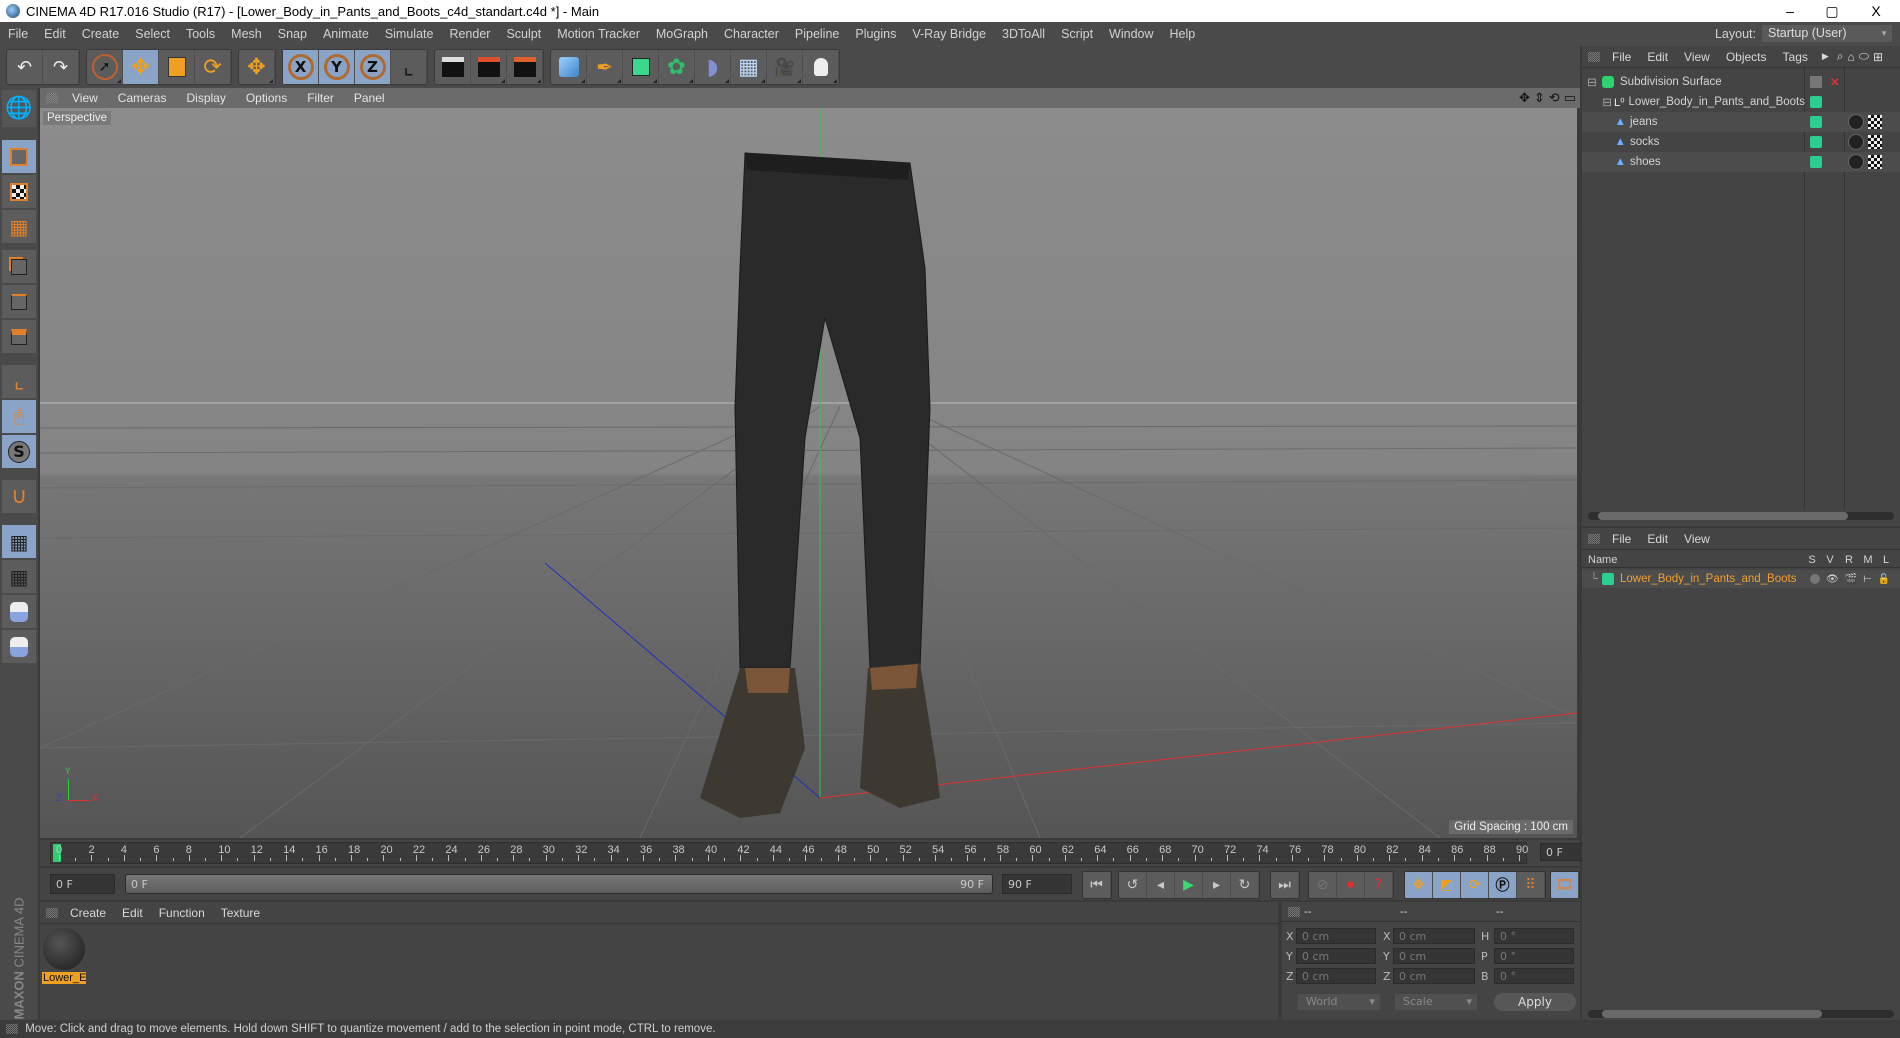 The image size is (1900, 1038). What do you see at coordinates (1534, 936) in the screenshot?
I see `rot-h-field: 0 °` at bounding box center [1534, 936].